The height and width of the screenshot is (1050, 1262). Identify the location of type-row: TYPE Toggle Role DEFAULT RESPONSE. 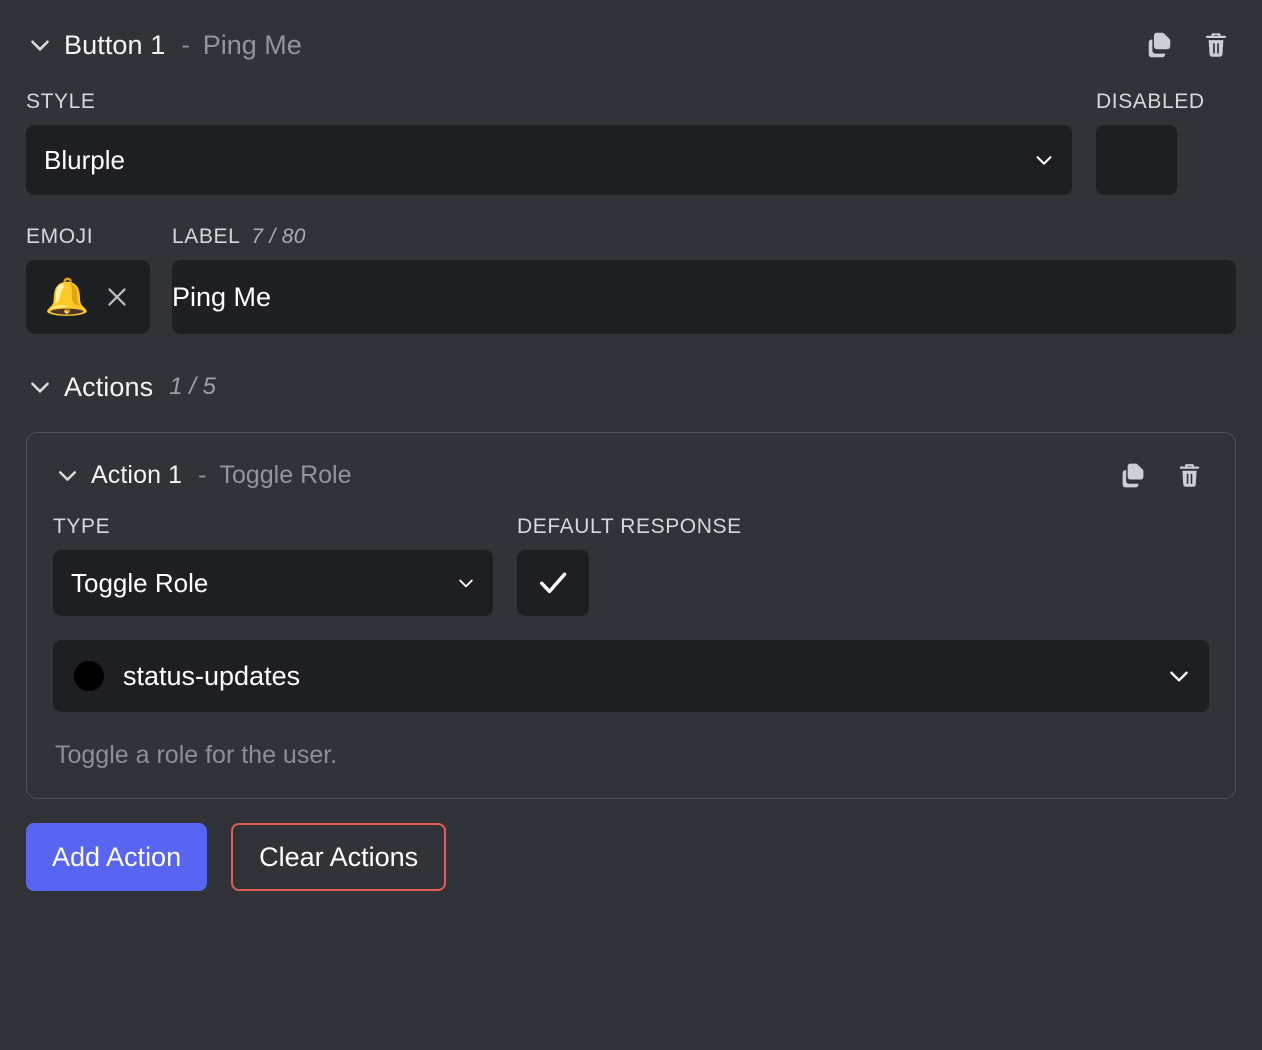
(631, 565).